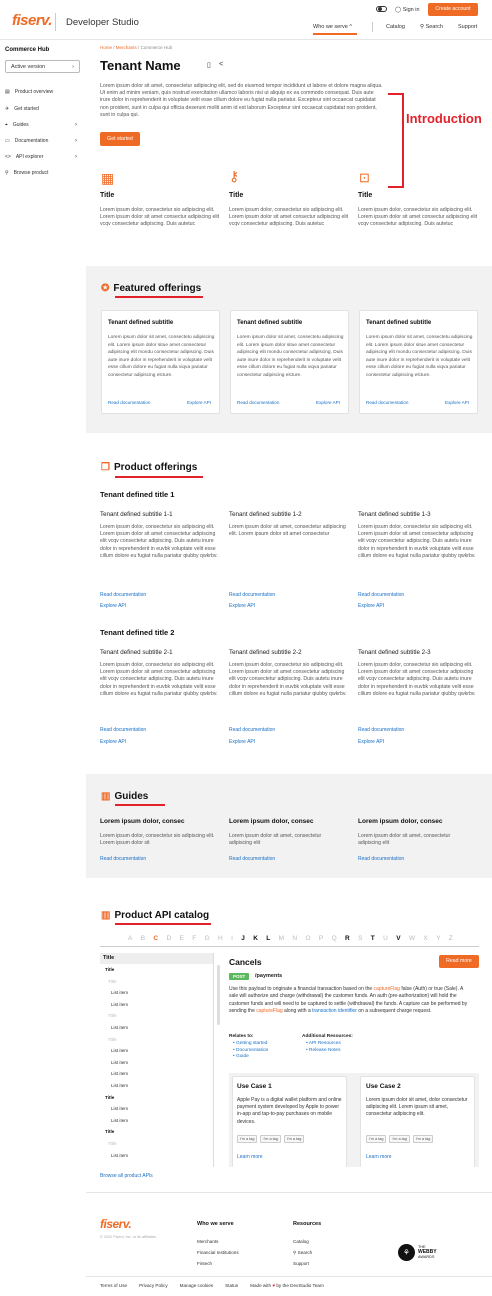 This screenshot has width=492, height=1296. What do you see at coordinates (323, 1051) in the screenshot?
I see `resource-link: • Release Notes` at bounding box center [323, 1051].